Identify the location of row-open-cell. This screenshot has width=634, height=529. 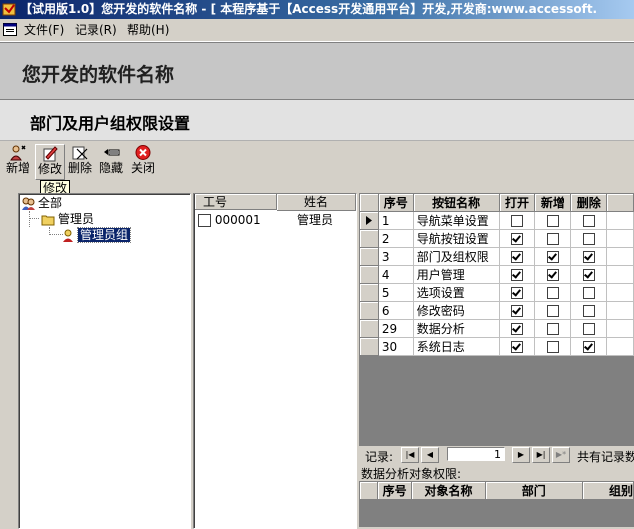
(517, 238).